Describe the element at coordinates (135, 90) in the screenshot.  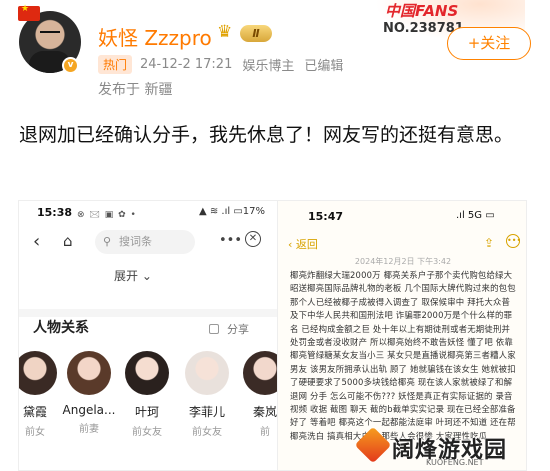
I see `posted-from: 发布于 新疆` at that location.